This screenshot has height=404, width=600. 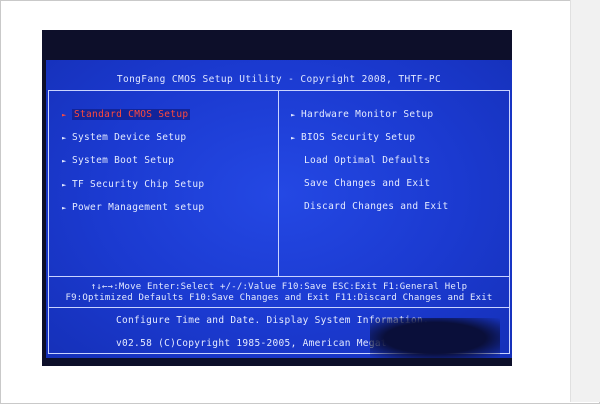 What do you see at coordinates (367, 114) in the screenshot?
I see `menu-item-label: Hardware Monitor Setup` at bounding box center [367, 114].